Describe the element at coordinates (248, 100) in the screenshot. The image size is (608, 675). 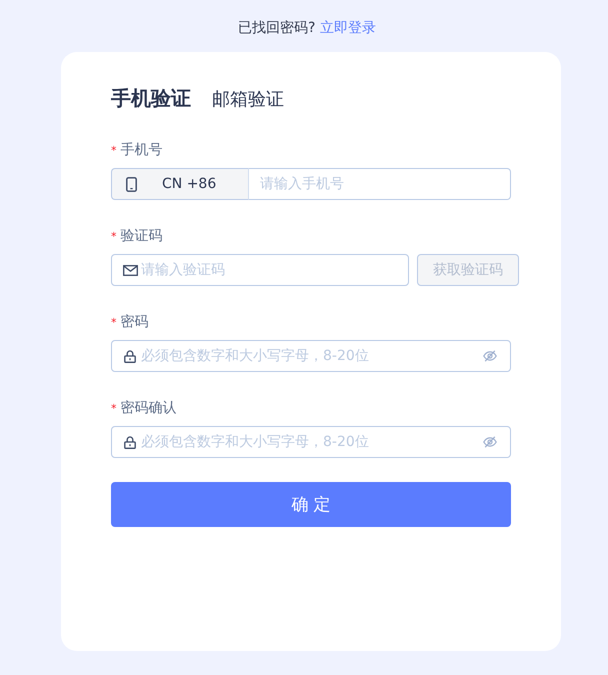
I see `tab: 邮箱验证` at that location.